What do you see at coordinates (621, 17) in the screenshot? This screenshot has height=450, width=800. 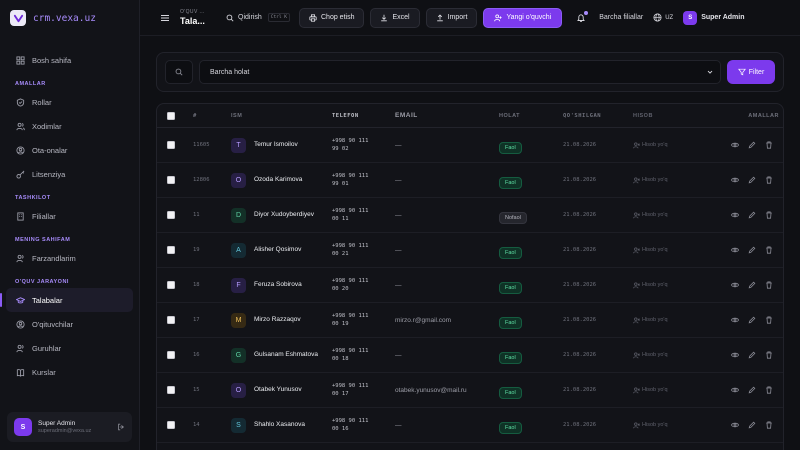 I see `branch-selector: Barcha filiallar` at bounding box center [621, 17].